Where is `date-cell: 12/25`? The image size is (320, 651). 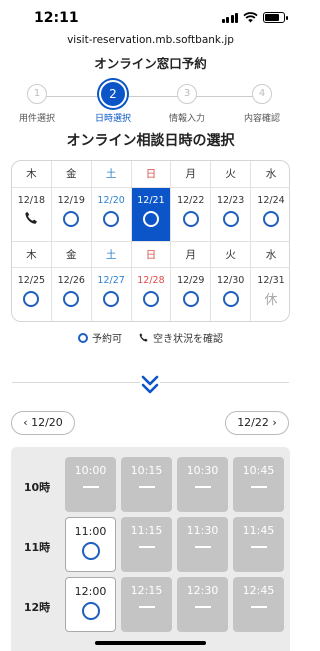 date-cell: 12/25 is located at coordinates (32, 294).